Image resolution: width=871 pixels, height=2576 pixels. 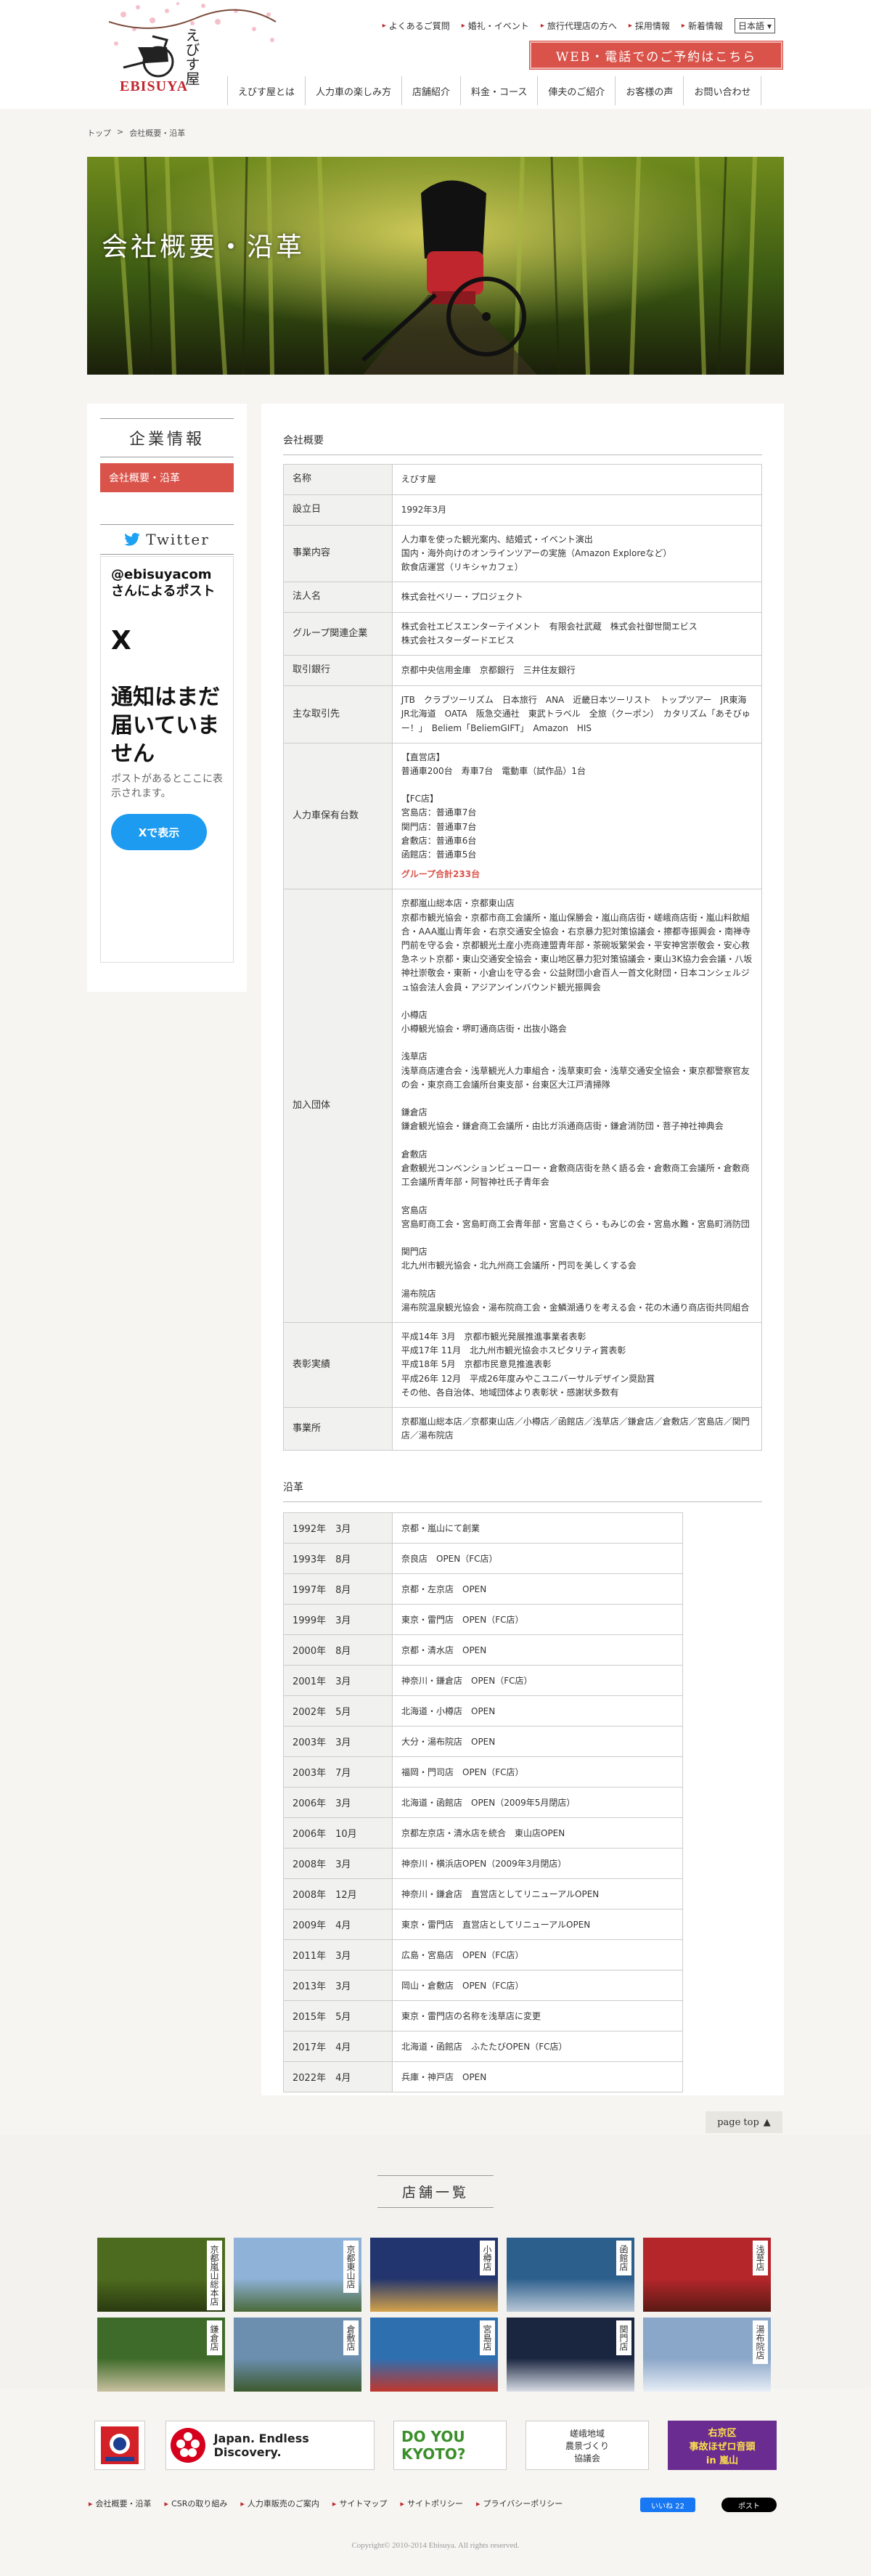 I want to click on shop-card: 宮島店, so click(x=434, y=2355).